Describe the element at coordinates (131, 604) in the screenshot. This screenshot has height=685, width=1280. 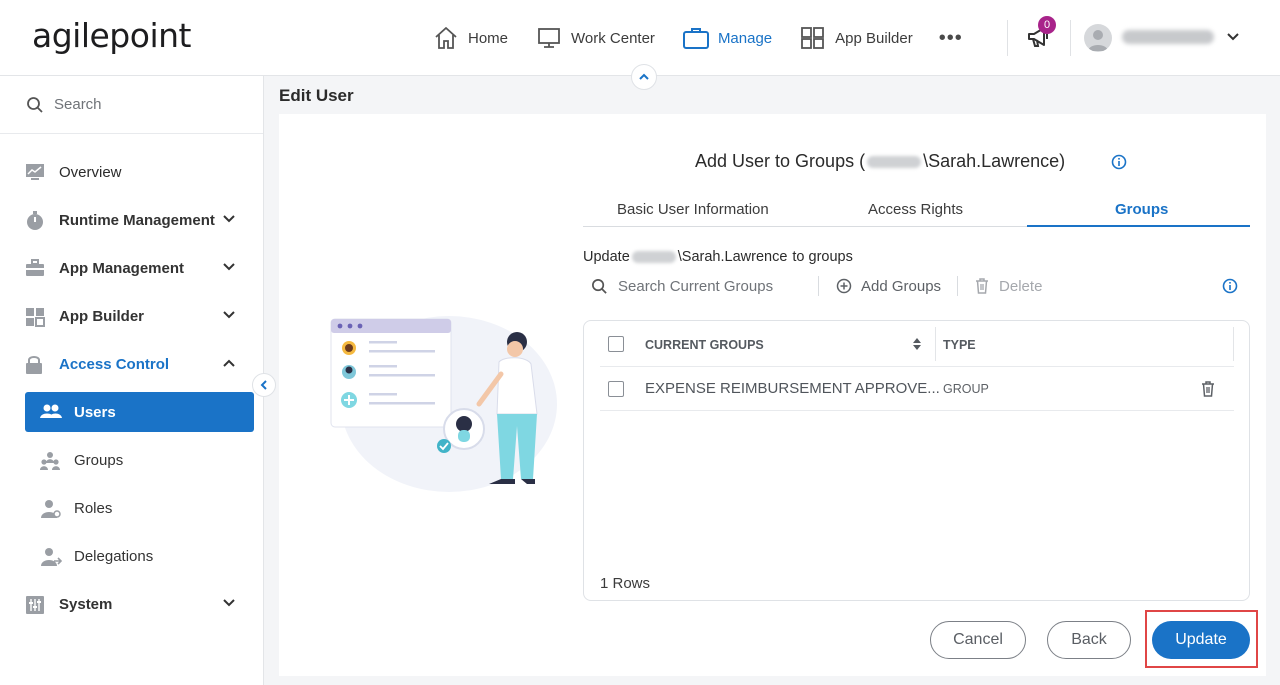
I see `sidebar-item-system: System` at that location.